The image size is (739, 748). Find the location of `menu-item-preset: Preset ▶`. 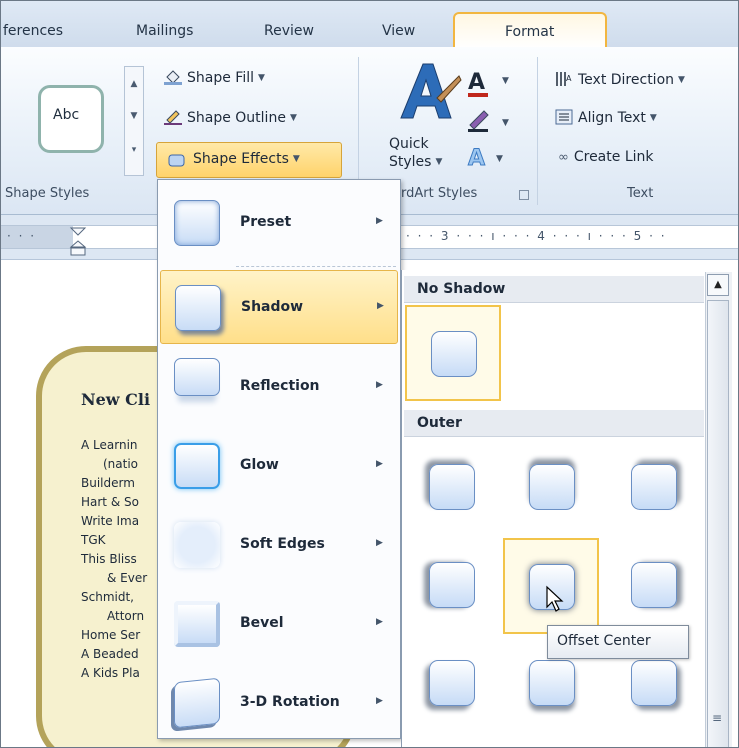

menu-item-preset: Preset ▶ is located at coordinates (279, 223).